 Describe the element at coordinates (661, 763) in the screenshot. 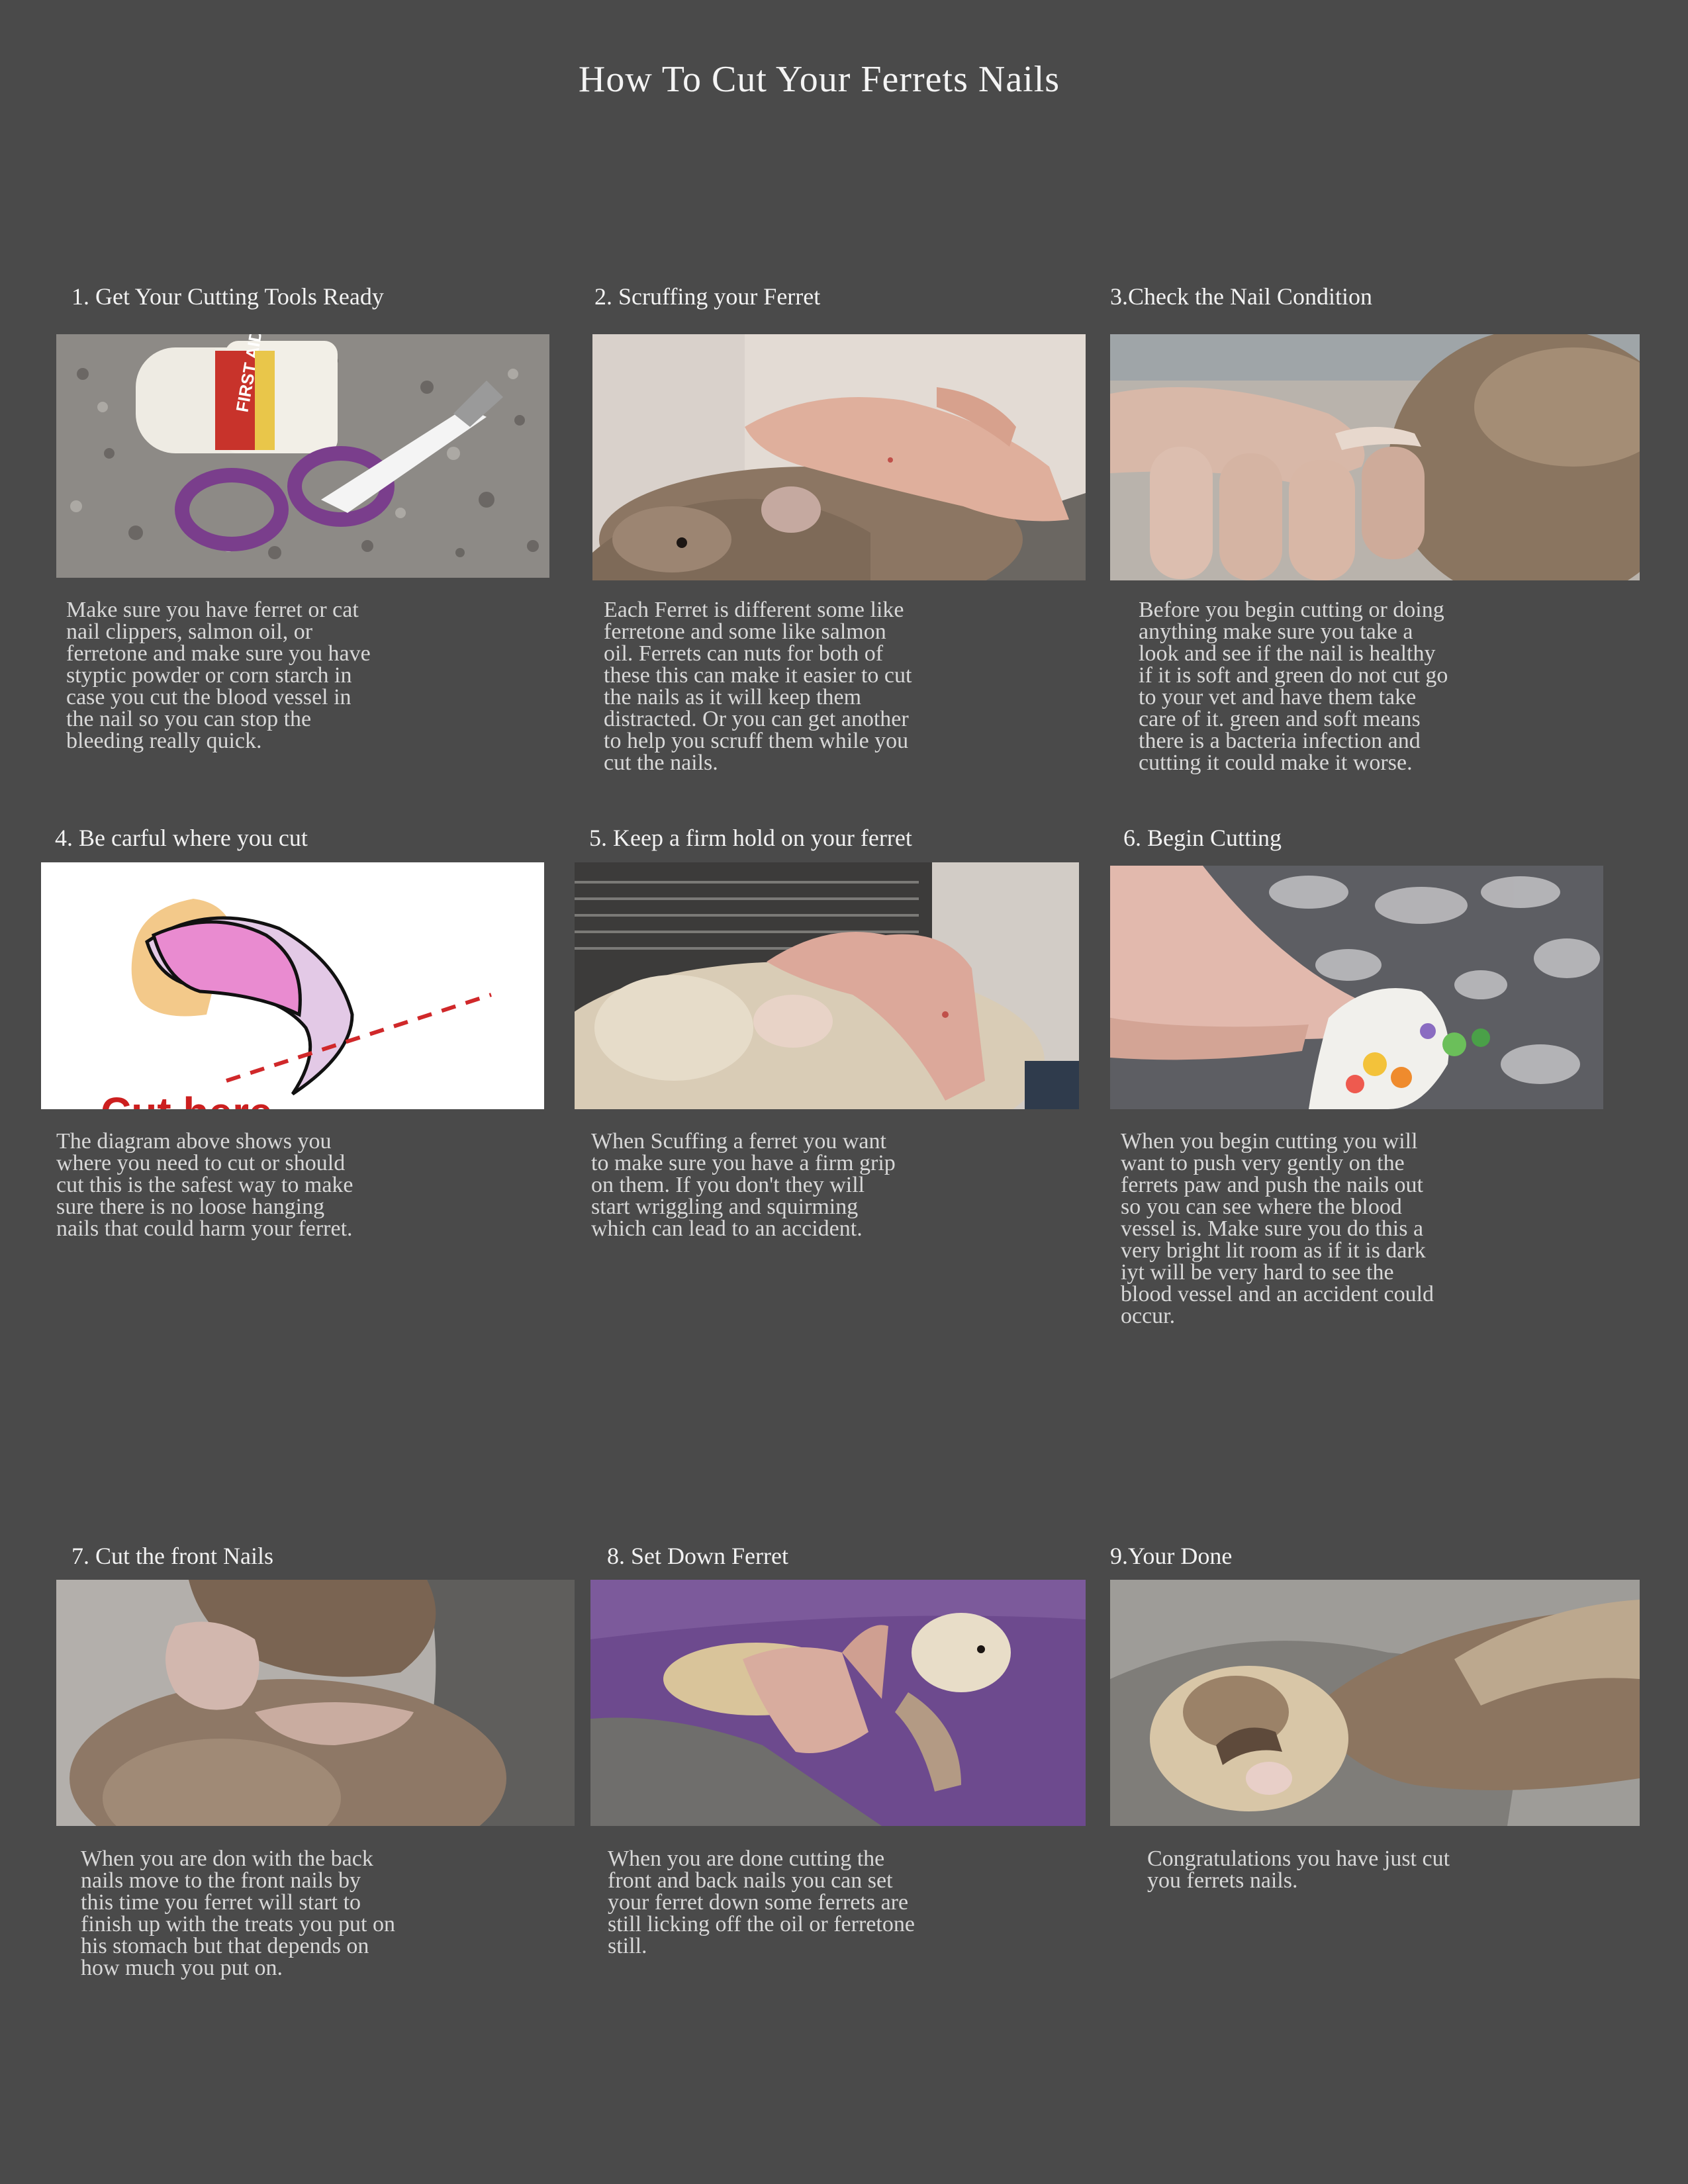

I see `text-line: cut the nails.` at that location.